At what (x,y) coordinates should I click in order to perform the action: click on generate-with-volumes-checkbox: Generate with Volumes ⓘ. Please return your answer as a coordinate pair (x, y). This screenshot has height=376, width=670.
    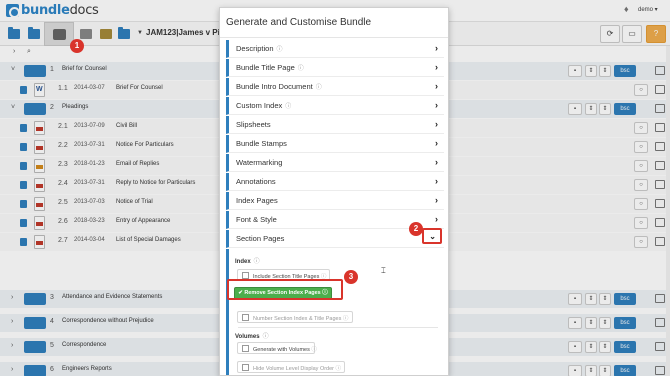
    Looking at the image, I should click on (277, 348).